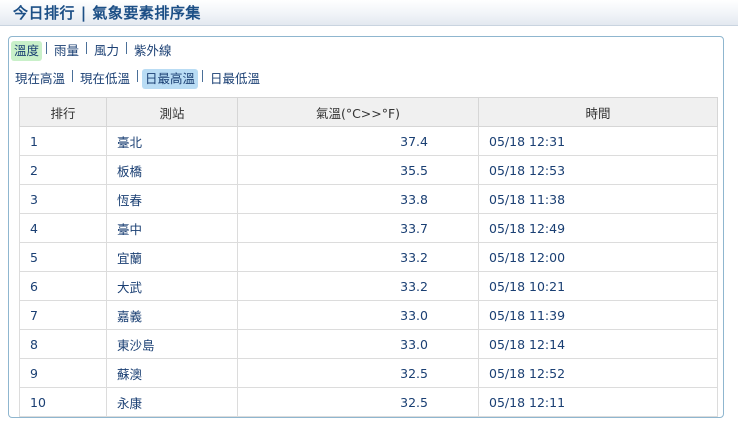  I want to click on table-row: 6 大武 33.2 05/18 10:21, so click(368, 286).